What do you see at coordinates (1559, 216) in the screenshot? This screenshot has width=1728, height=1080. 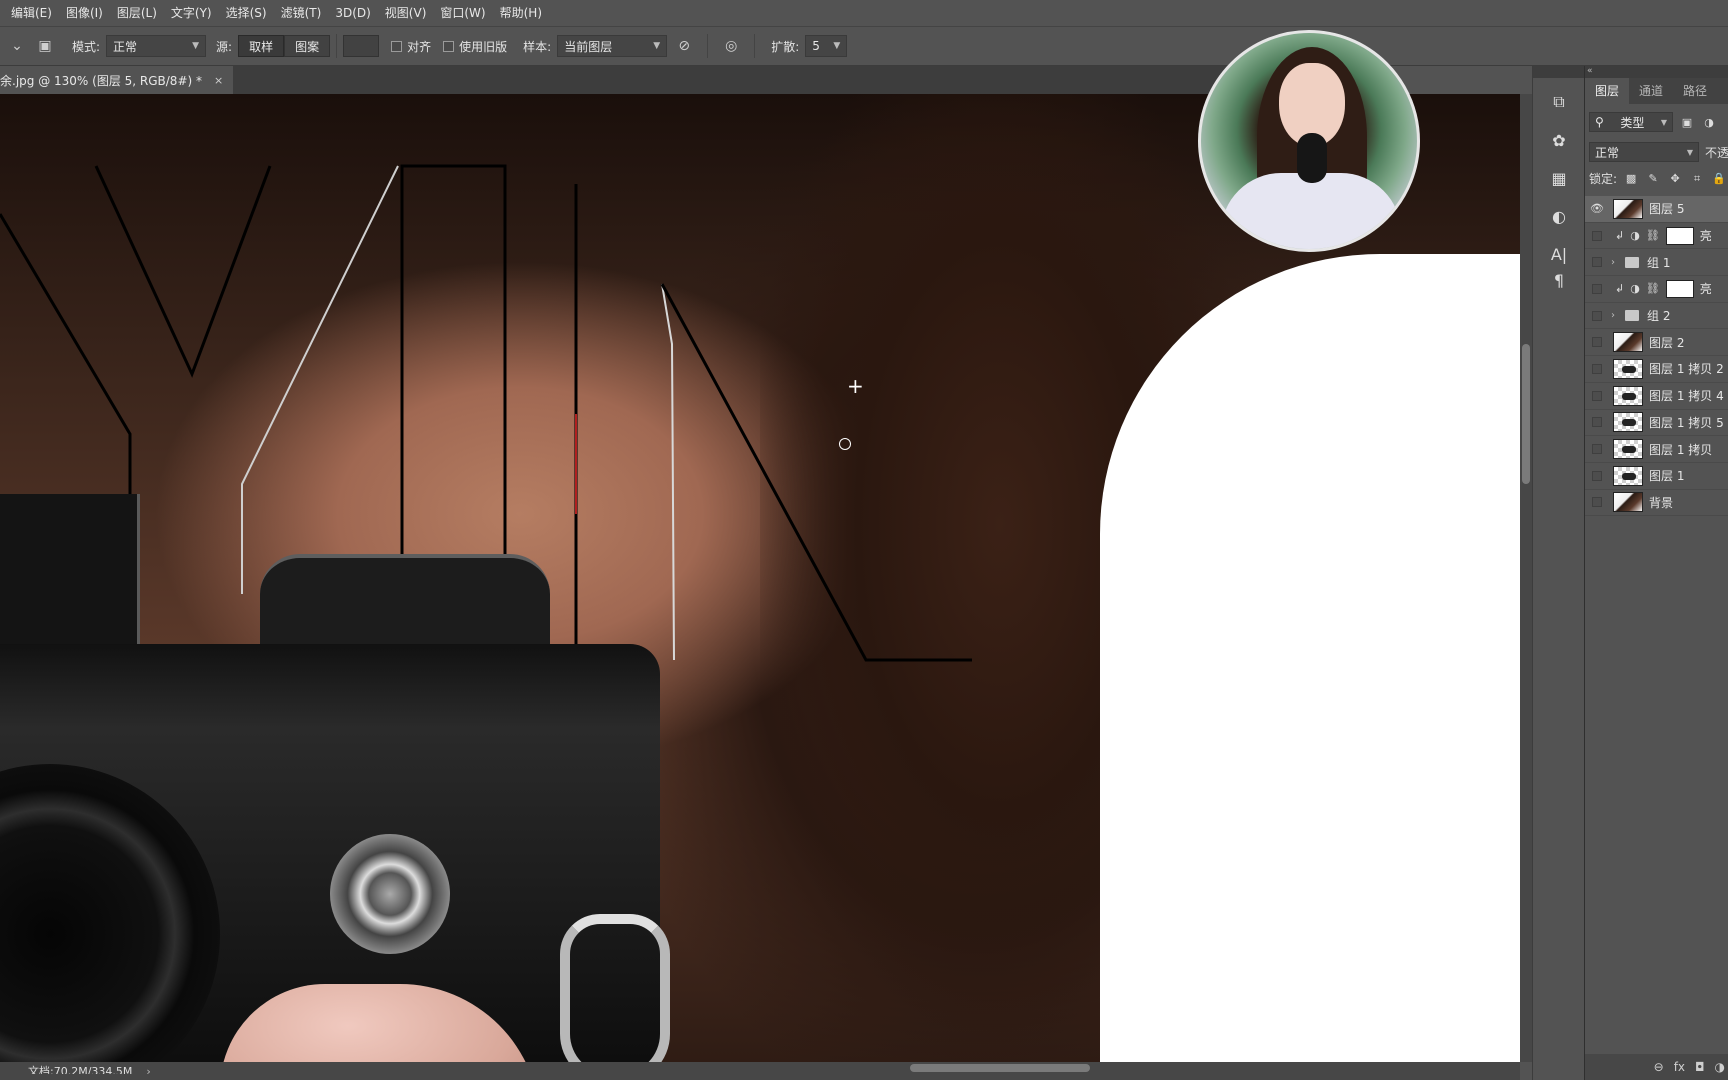 I see `adjust-icon: ◐` at bounding box center [1559, 216].